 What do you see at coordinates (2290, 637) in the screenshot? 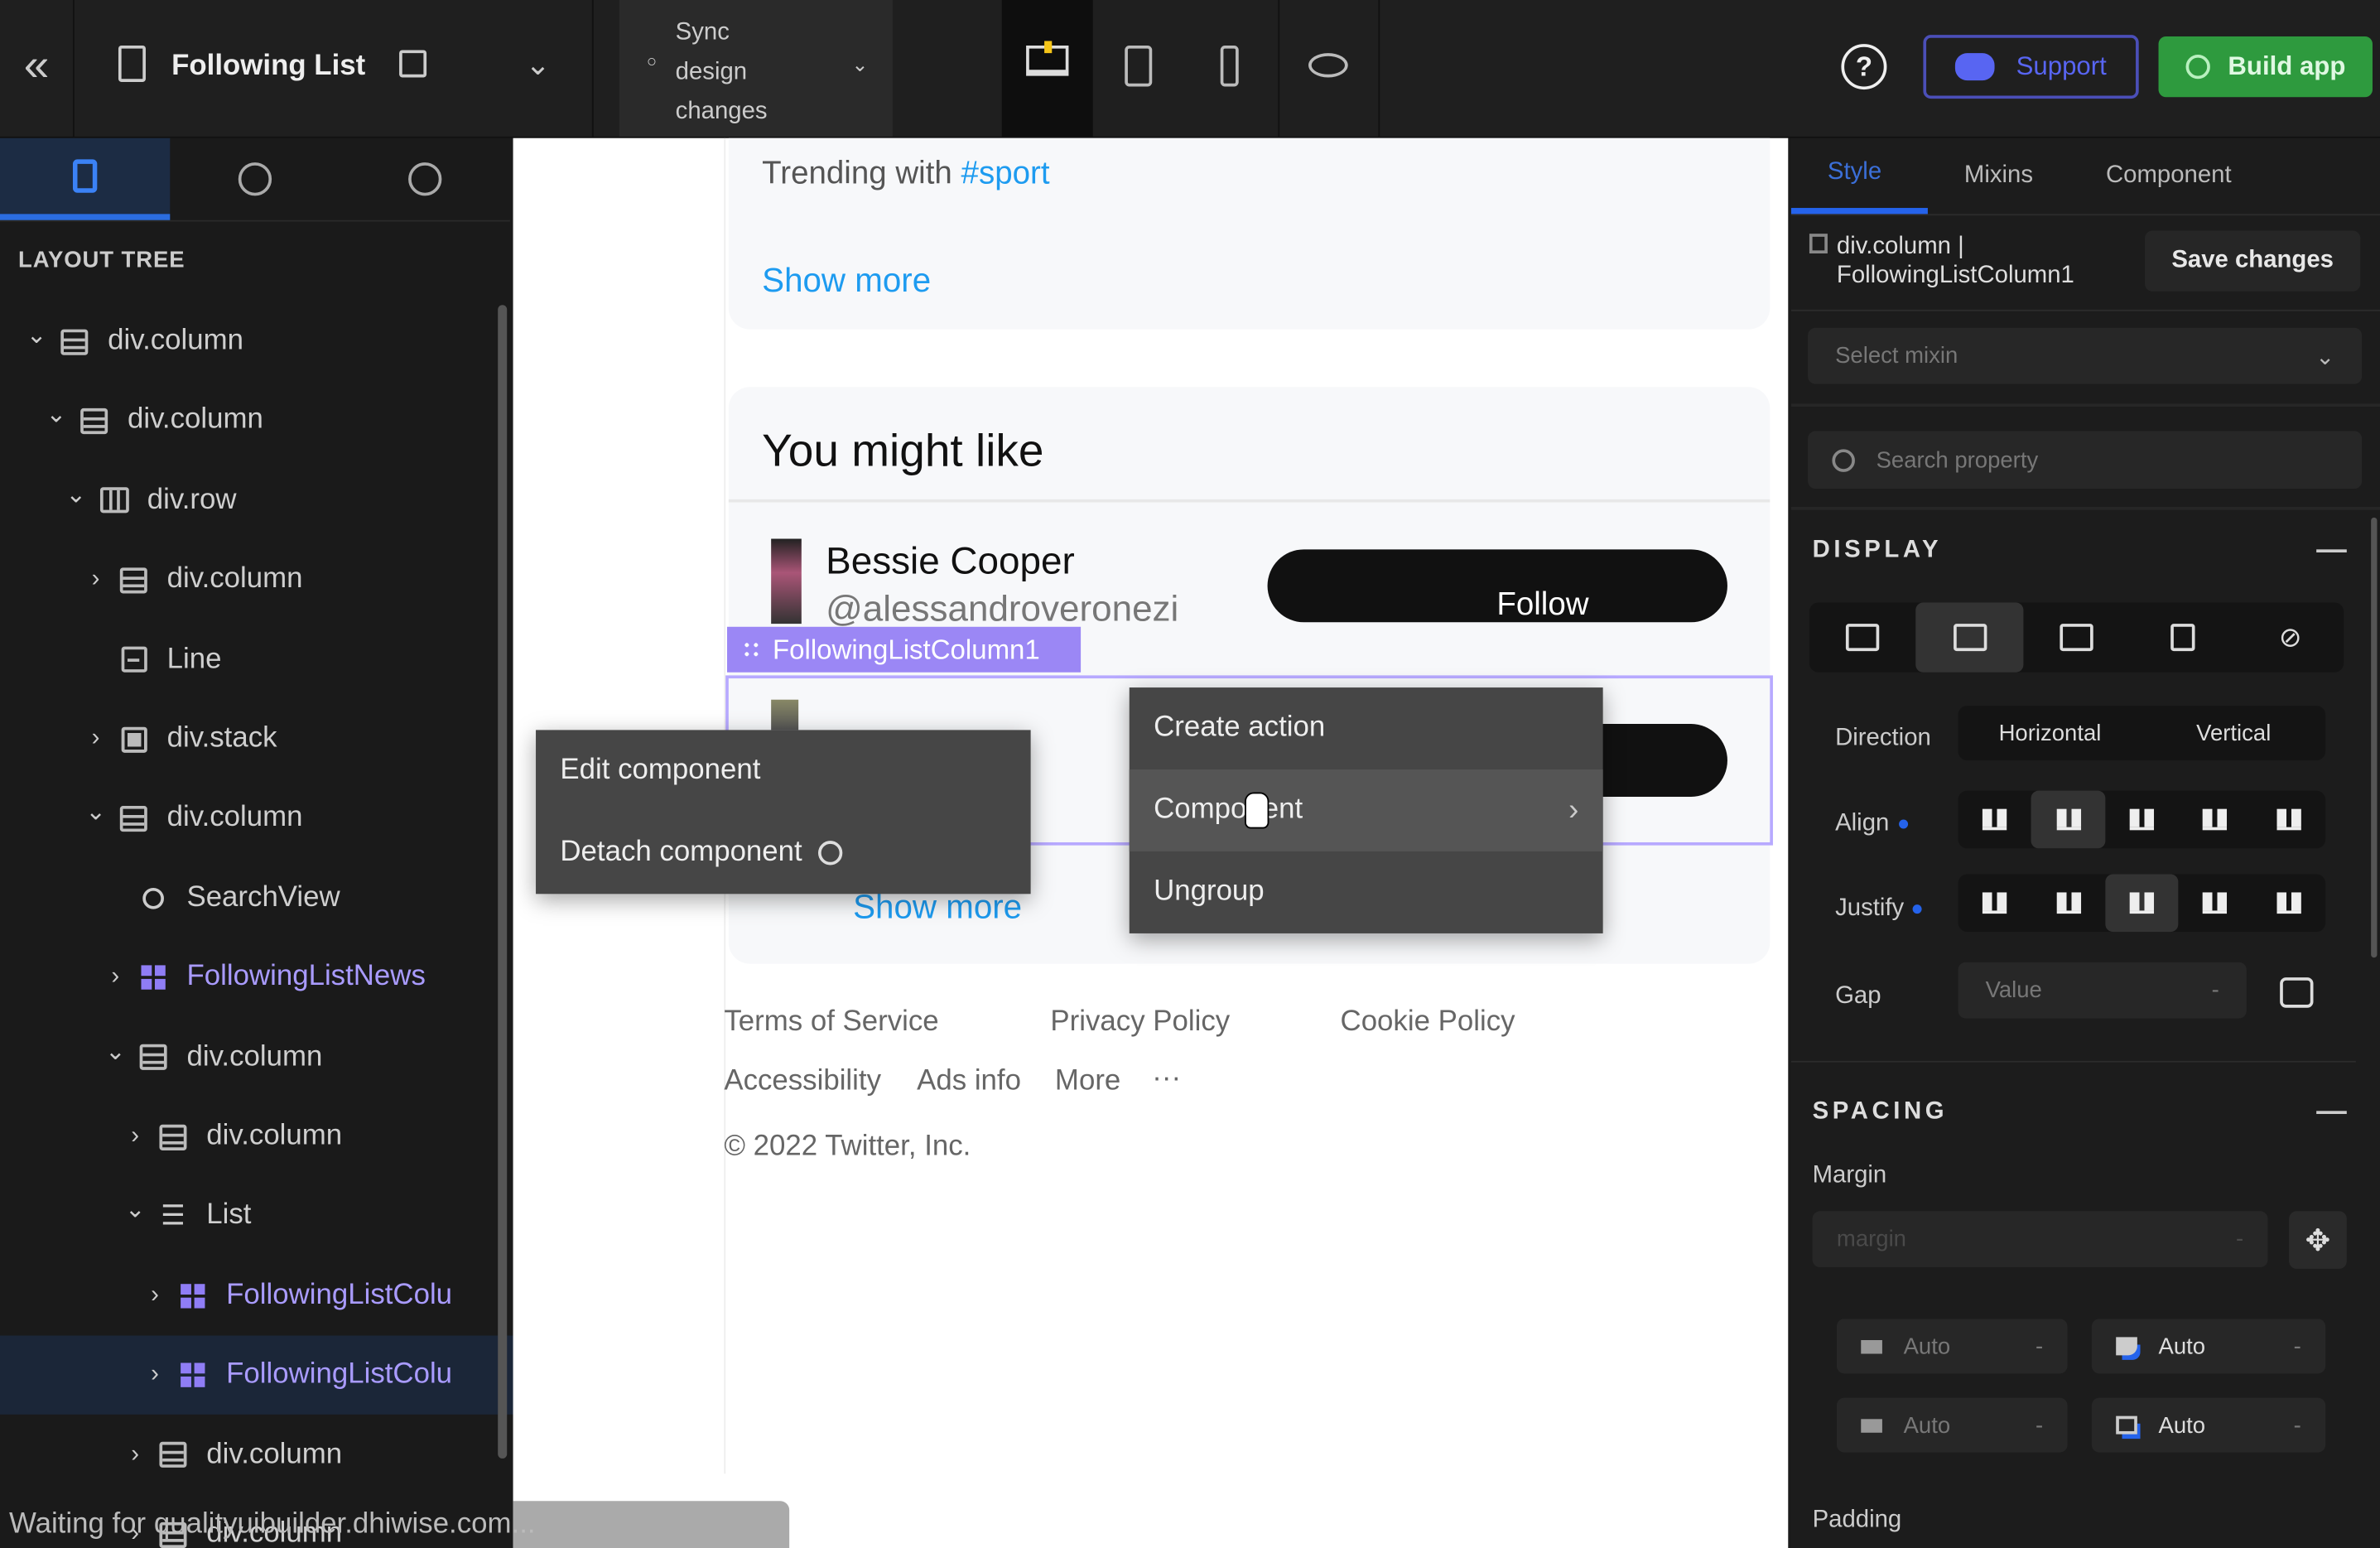
I see `display-none-option: ⊘` at bounding box center [2290, 637].